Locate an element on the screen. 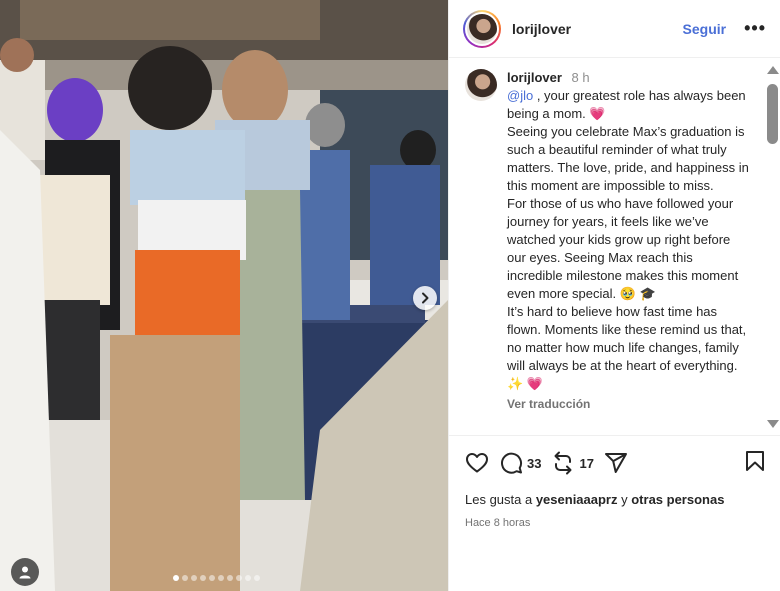 The height and width of the screenshot is (591, 780). repost-count: 17 is located at coordinates (586, 463).